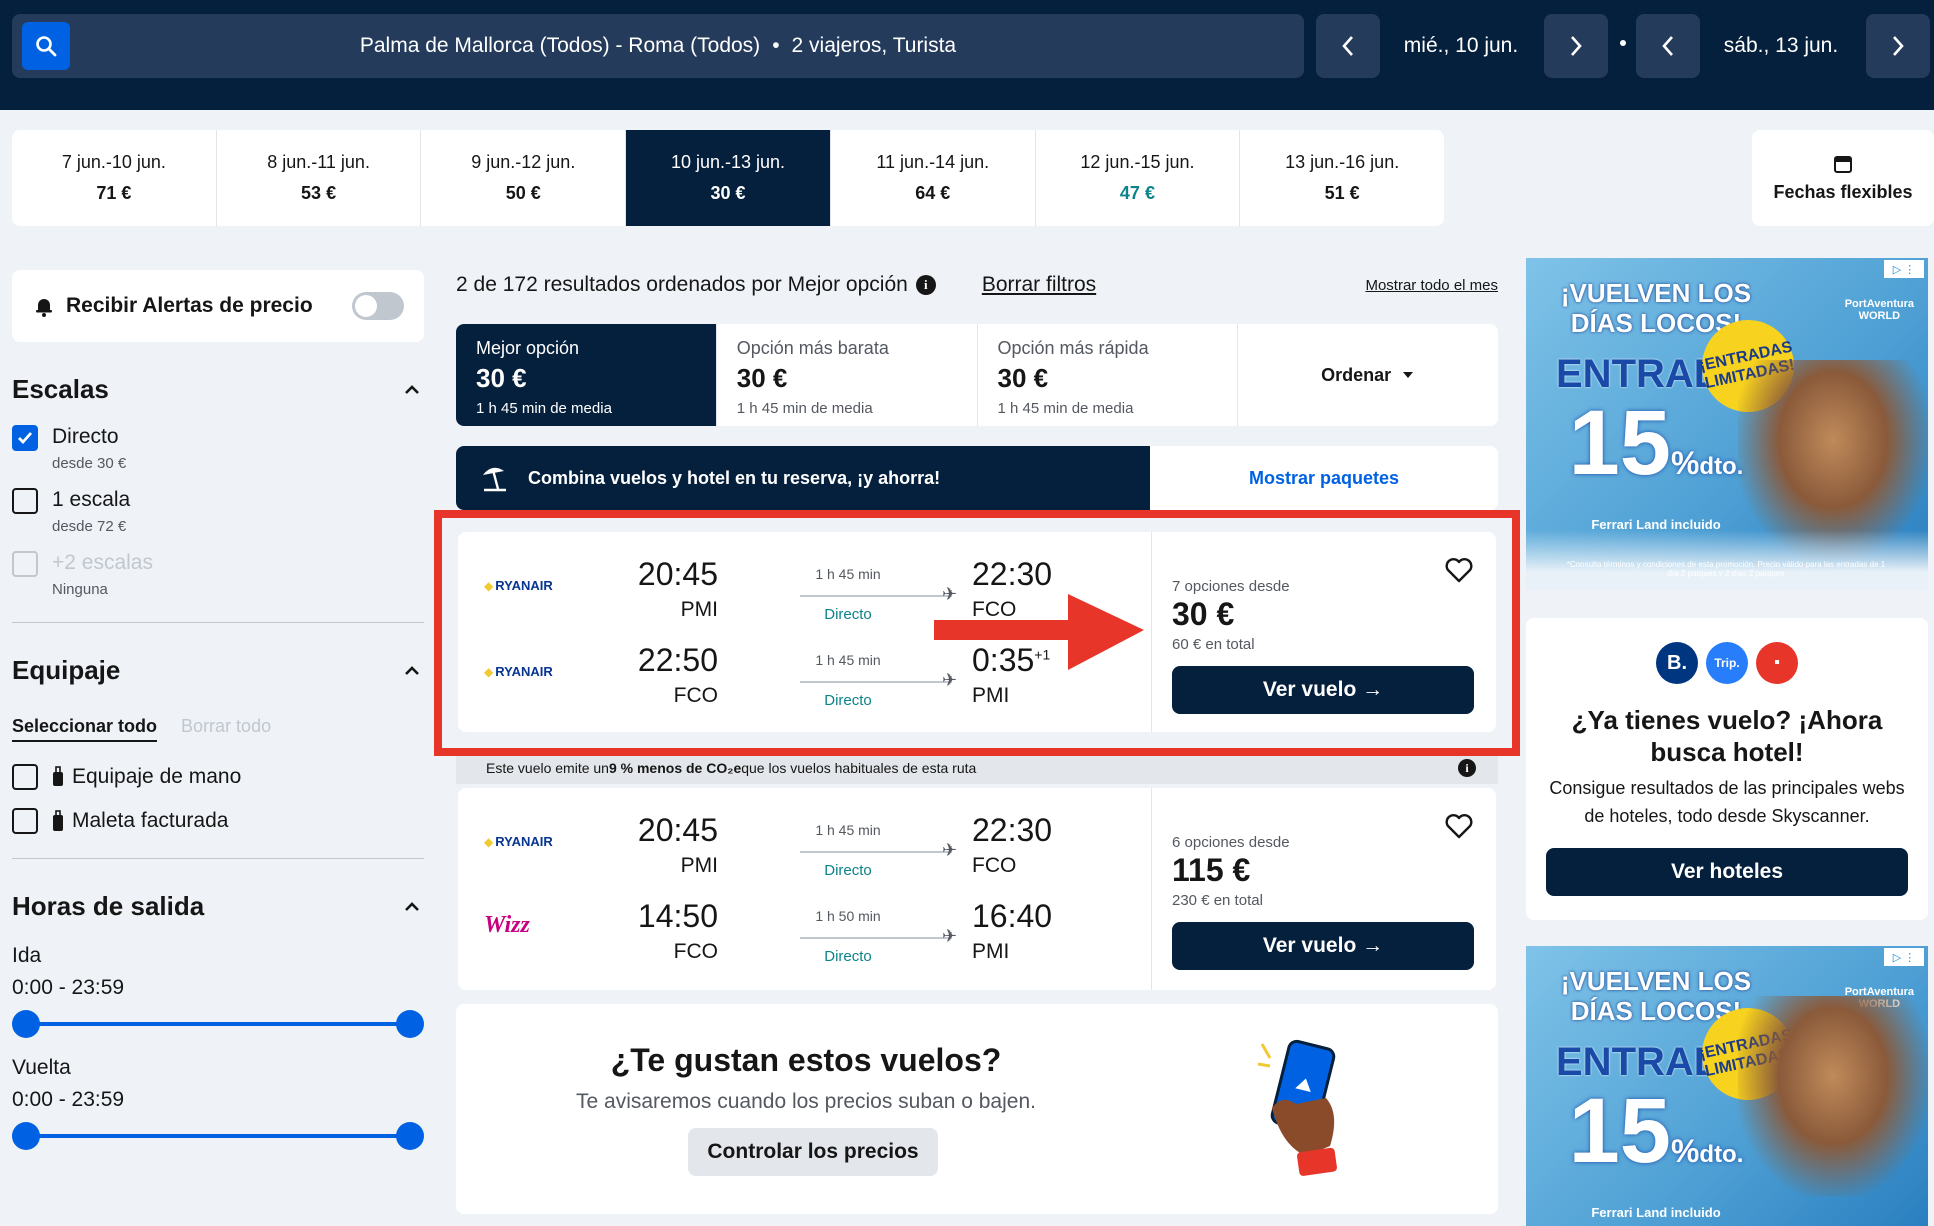 This screenshot has width=1934, height=1226. I want to click on flight-duration: 1 h 45 min, so click(848, 830).